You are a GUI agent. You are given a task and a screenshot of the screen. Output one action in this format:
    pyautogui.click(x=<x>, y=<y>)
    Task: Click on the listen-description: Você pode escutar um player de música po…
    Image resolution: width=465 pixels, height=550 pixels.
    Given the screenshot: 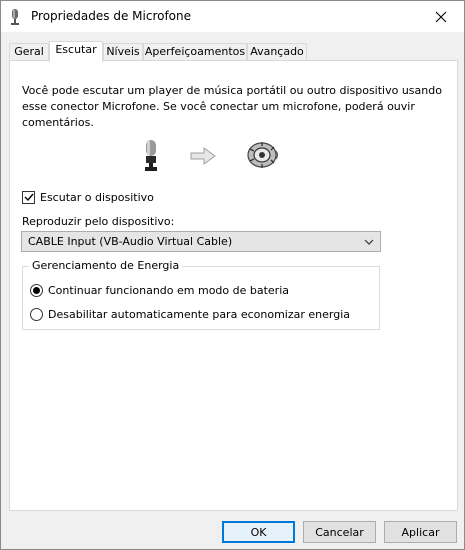 What is the action you would take?
    pyautogui.click(x=232, y=106)
    